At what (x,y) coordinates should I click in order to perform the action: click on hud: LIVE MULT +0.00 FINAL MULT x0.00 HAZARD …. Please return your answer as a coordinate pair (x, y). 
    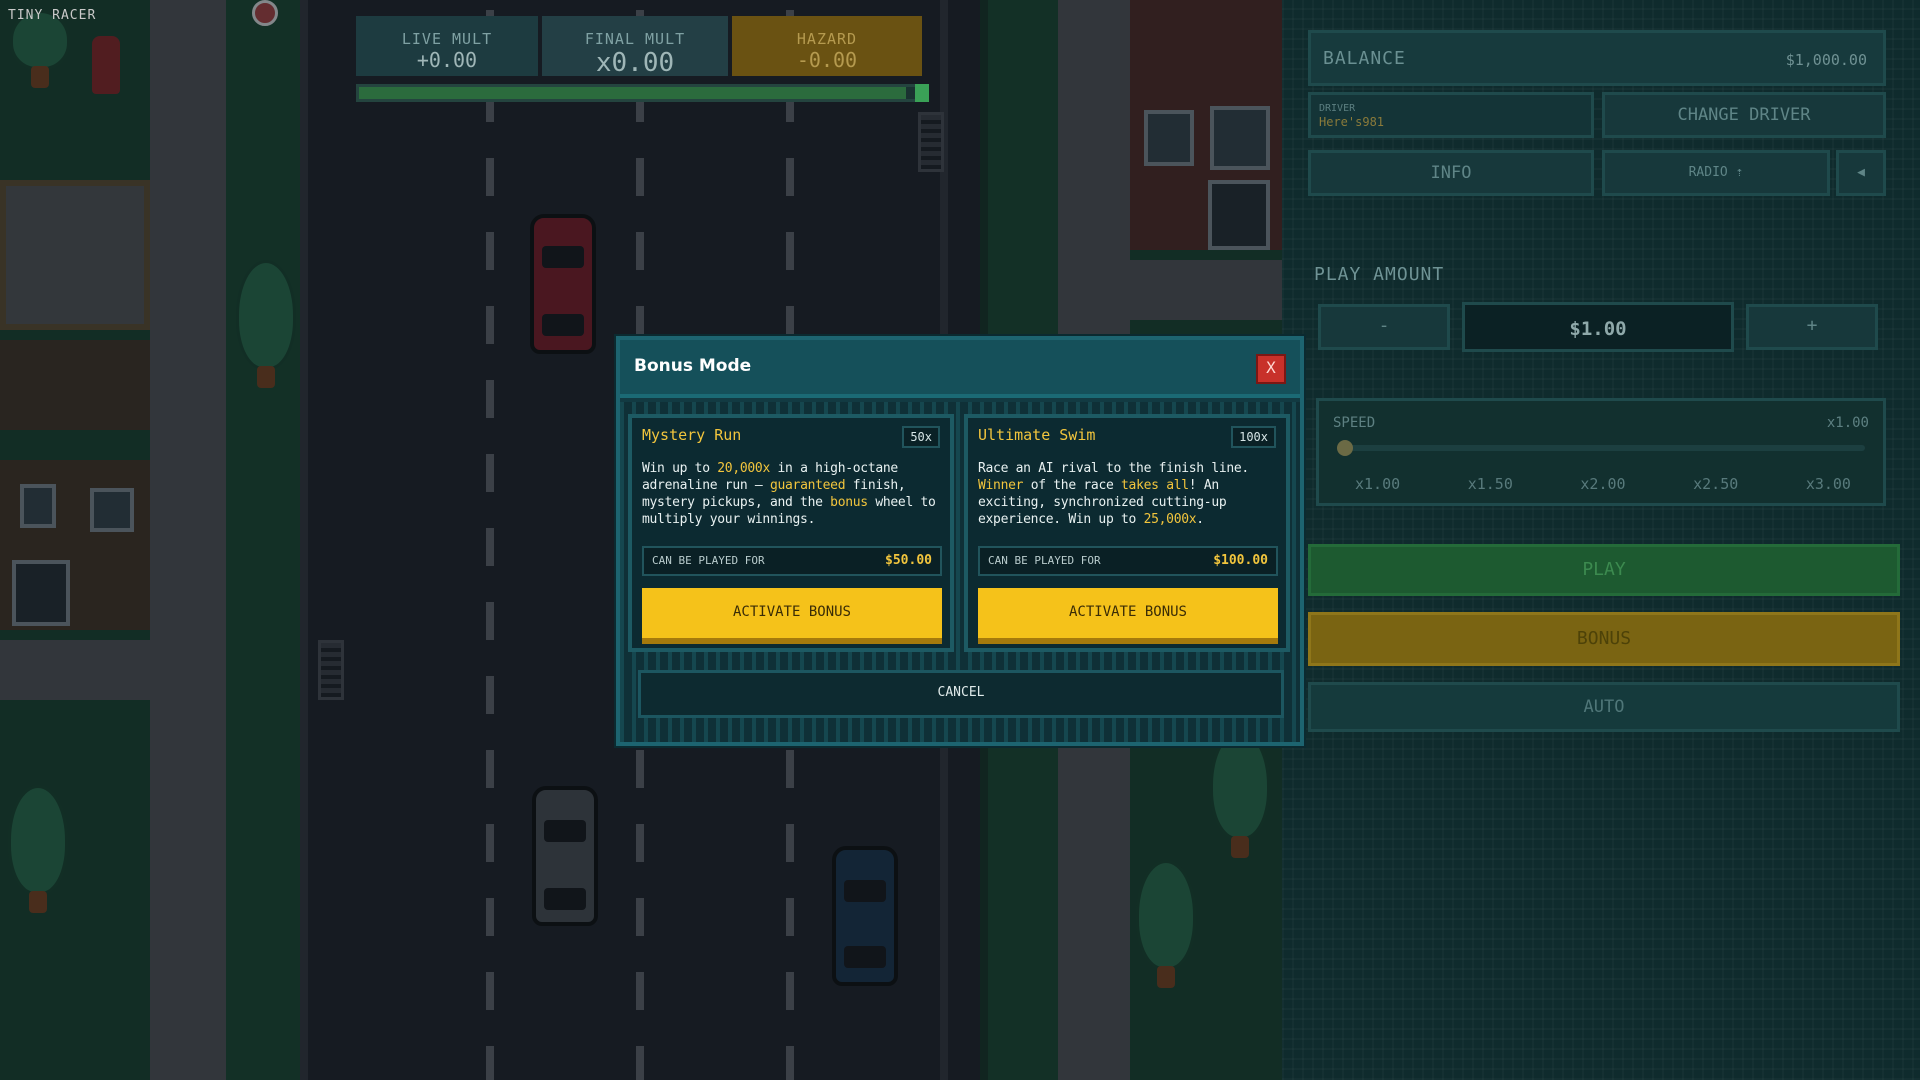
    Looking at the image, I should click on (642, 59).